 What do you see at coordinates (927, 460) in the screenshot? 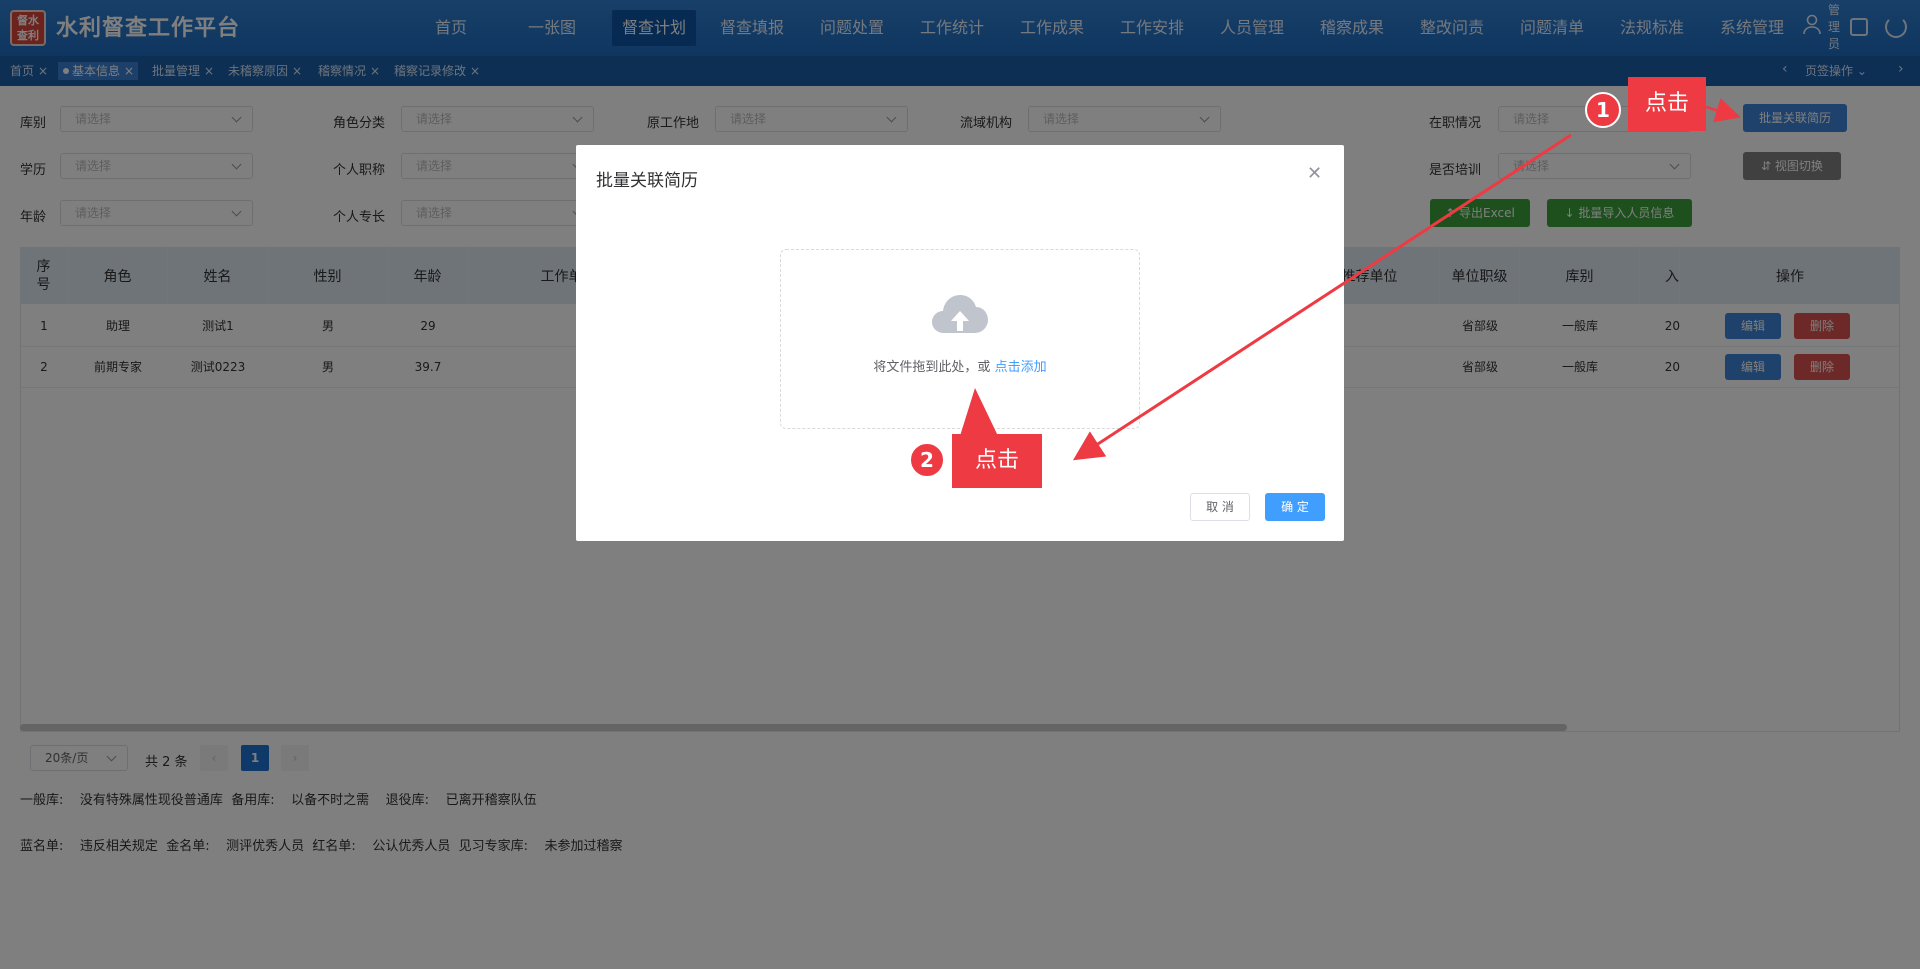
I see `step-2-badge: 2` at bounding box center [927, 460].